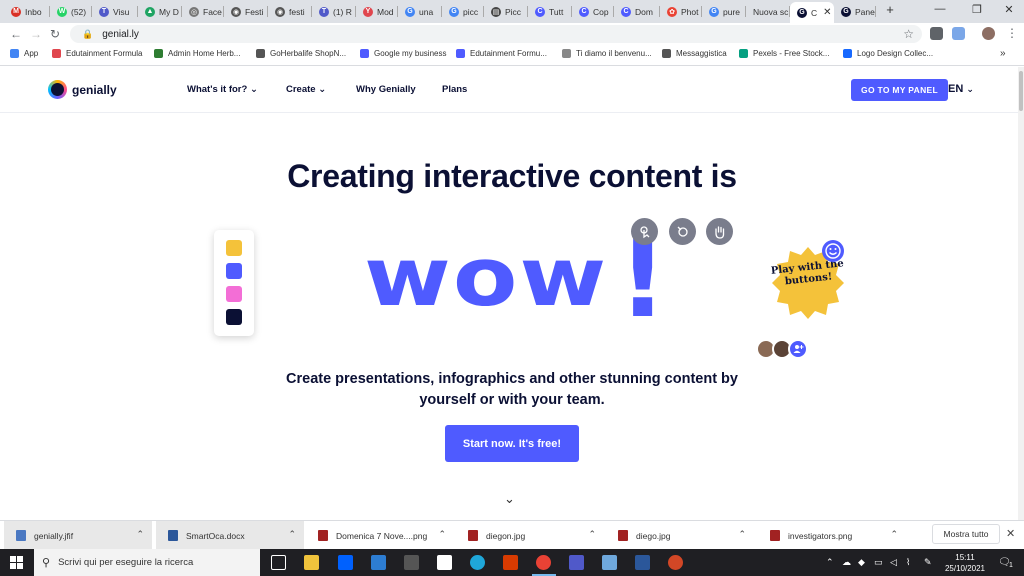 This screenshot has width=1024, height=576. I want to click on browser-tab: Nuova sc, so click(768, 11).